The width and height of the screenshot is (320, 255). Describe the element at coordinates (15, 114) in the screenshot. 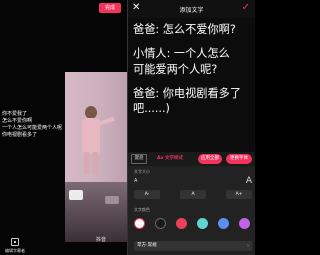

I see `subtitle-line: 你不爱我了` at that location.